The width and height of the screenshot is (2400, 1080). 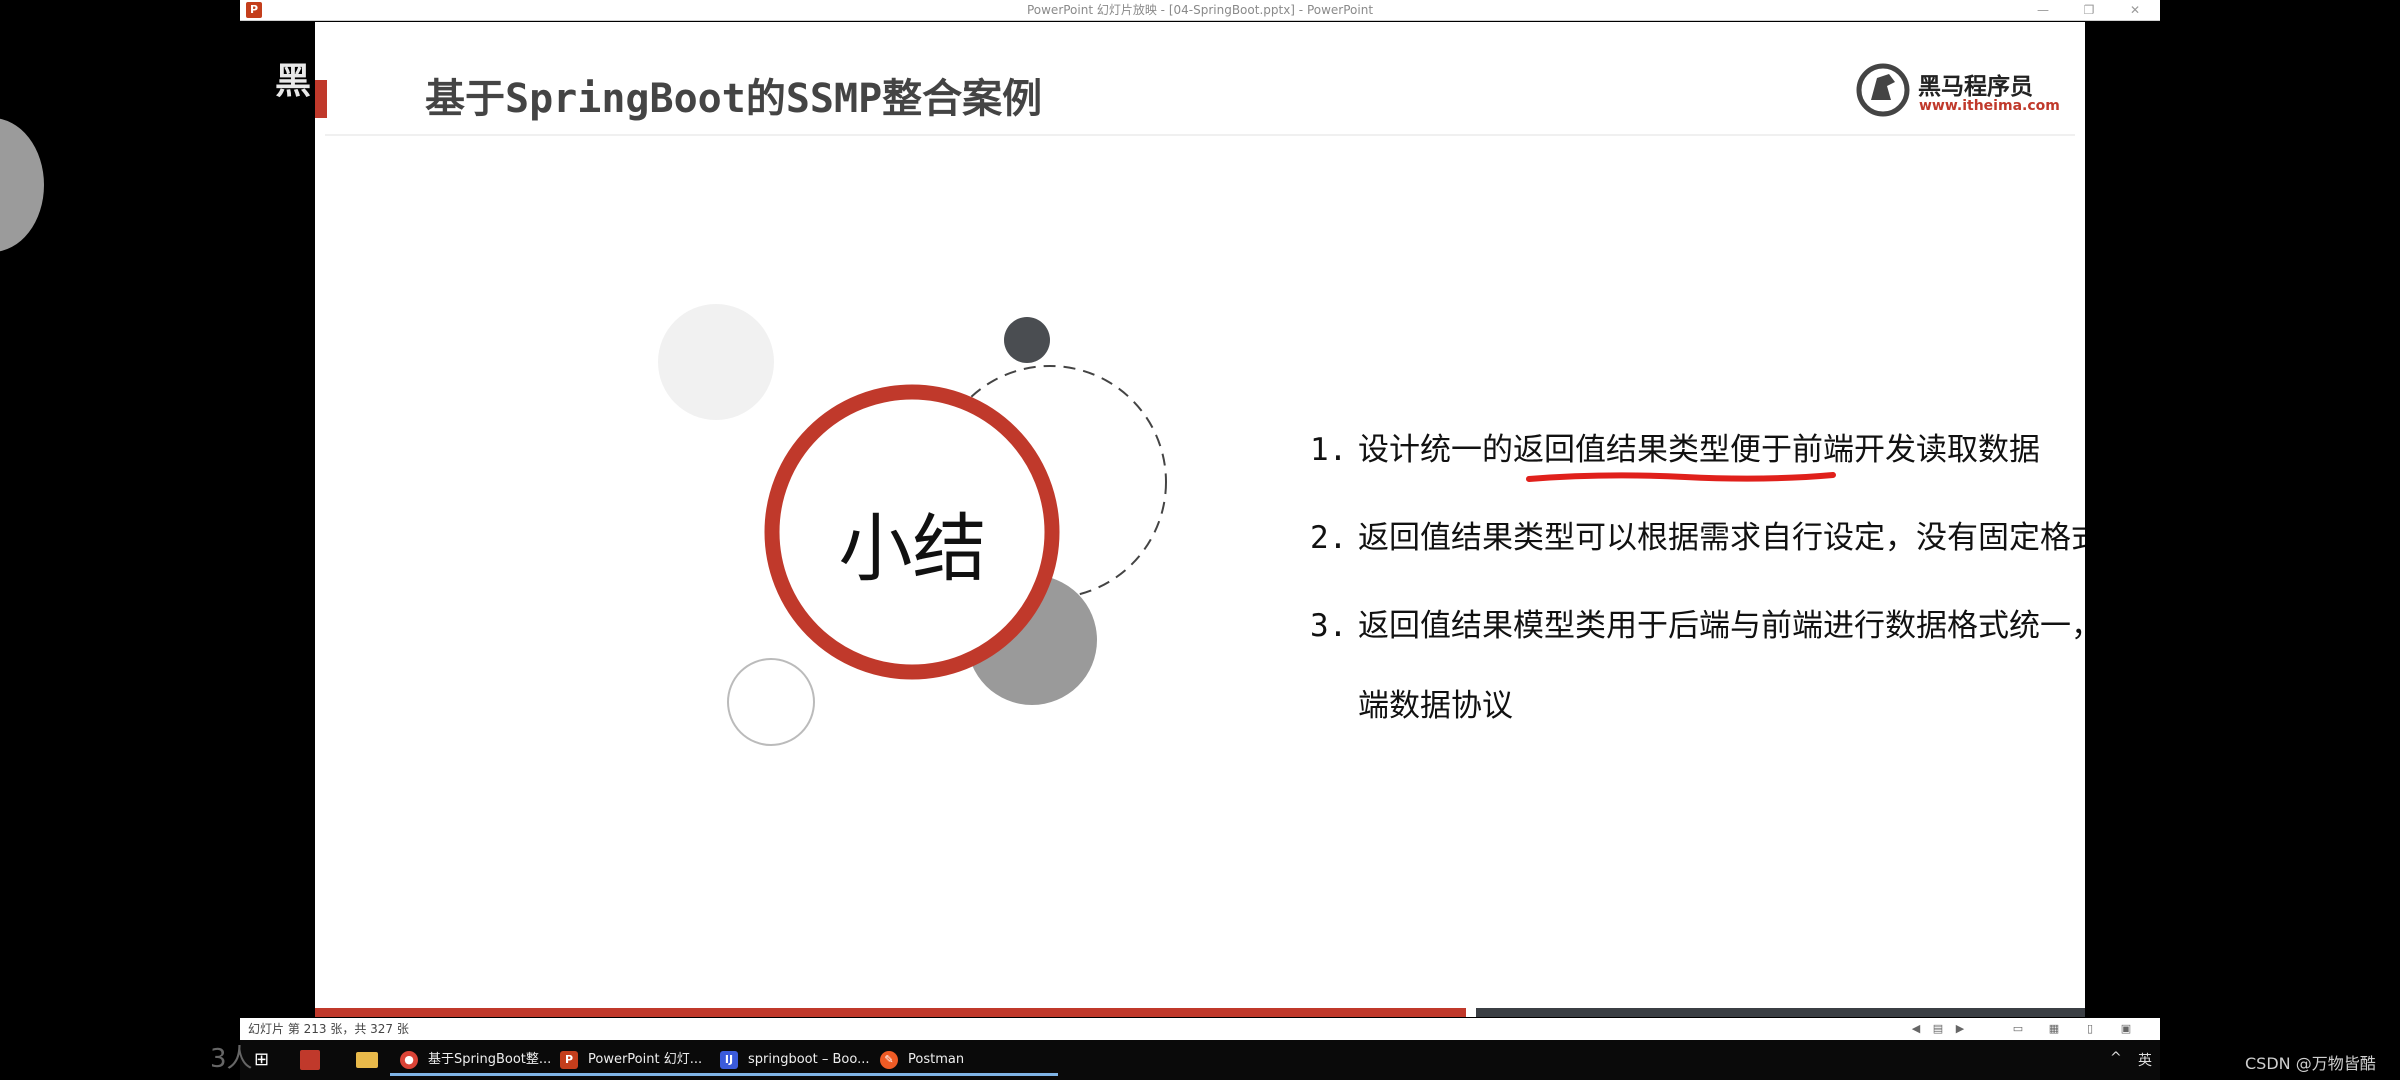 What do you see at coordinates (1885, 450) in the screenshot?
I see `point-1-text-after: 便于前端开发读取数据` at bounding box center [1885, 450].